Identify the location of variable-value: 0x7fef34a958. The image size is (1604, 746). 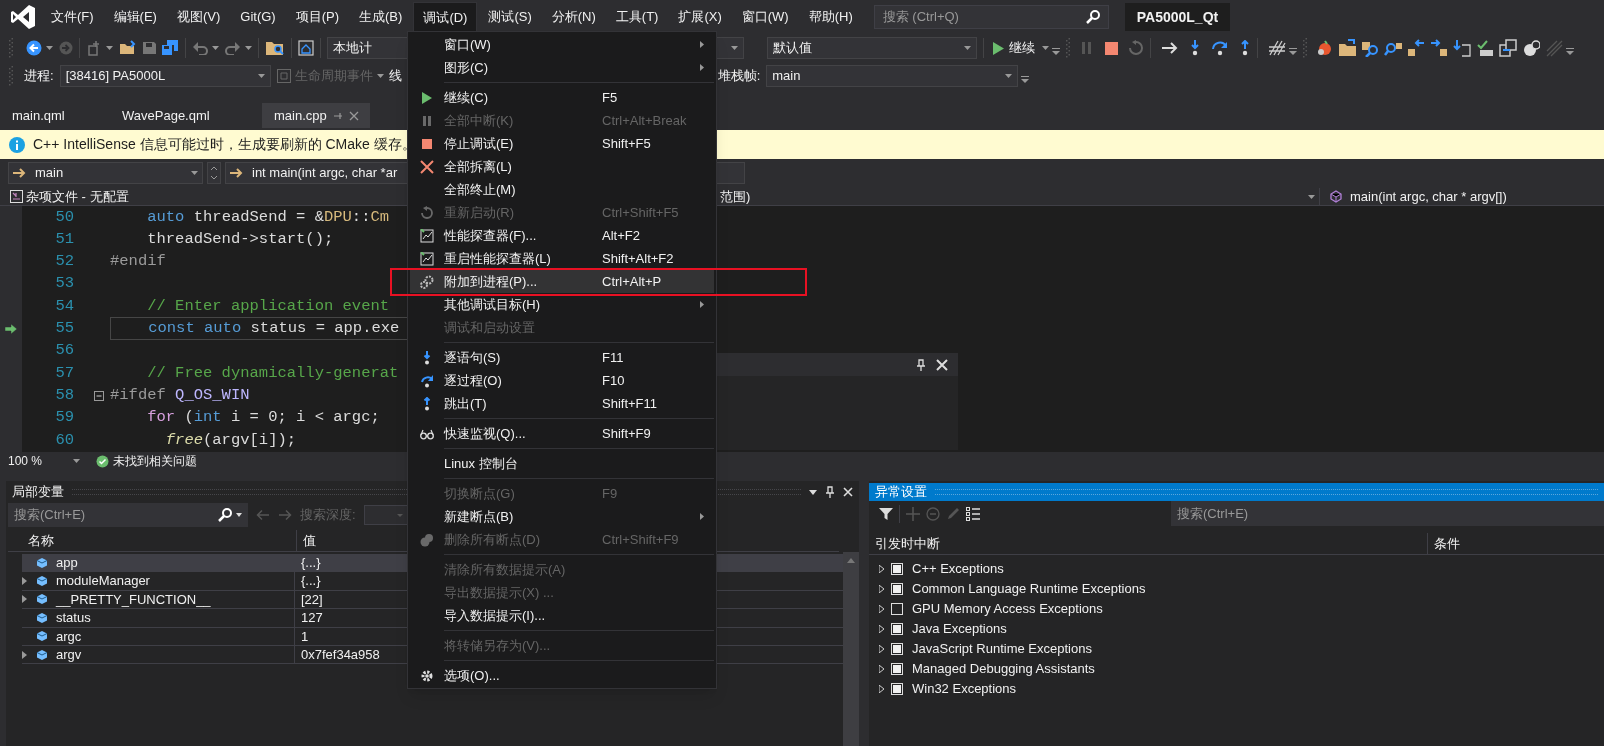
(340, 654).